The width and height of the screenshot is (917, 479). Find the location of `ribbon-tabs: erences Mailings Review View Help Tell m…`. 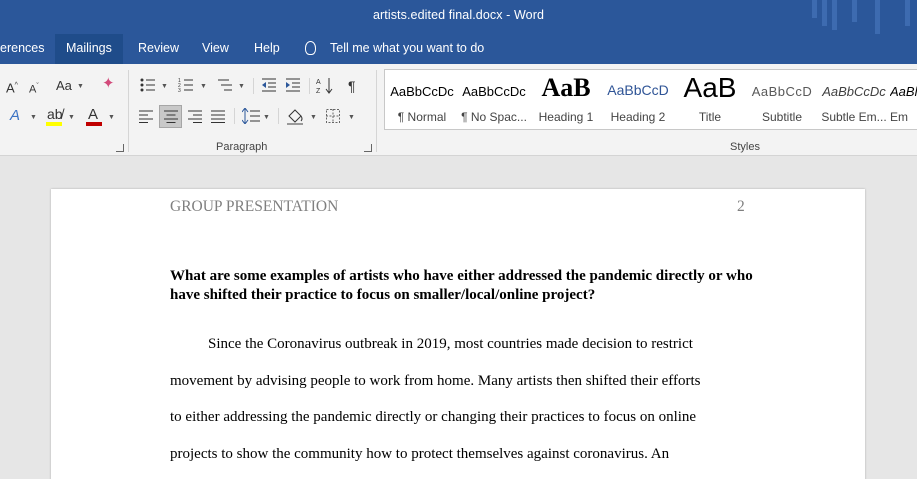

ribbon-tabs: erences Mailings Review View Help Tell m… is located at coordinates (458, 49).